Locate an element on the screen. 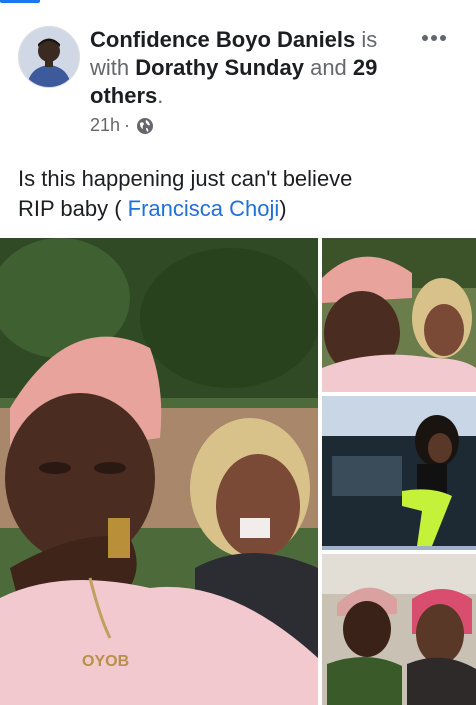  period: . is located at coordinates (160, 95).